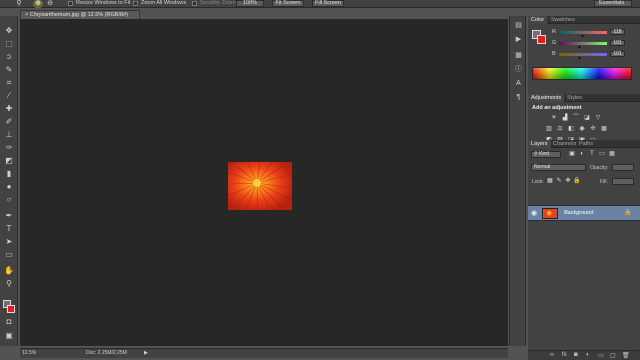  I want to click on color-spectrum-ramp, so click(582, 73).